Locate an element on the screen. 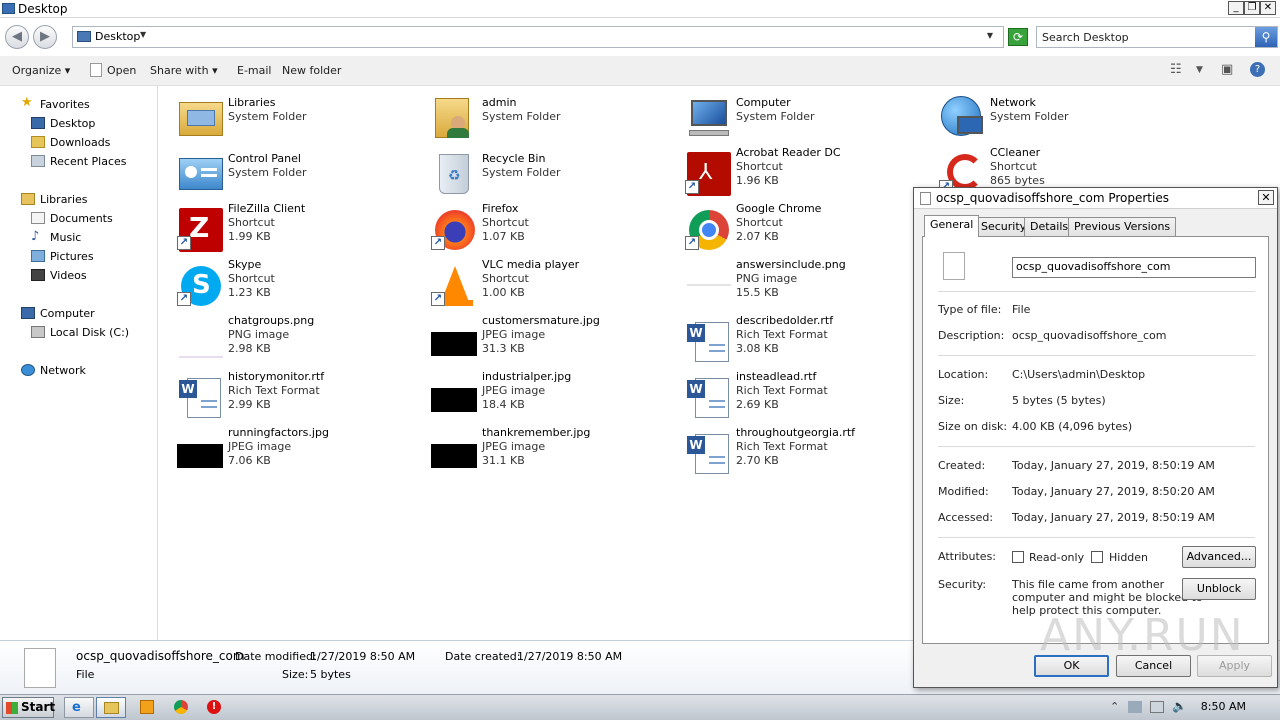  file-item-customersmature: customersmature.jpg JPEG image 31.3 KB is located at coordinates (556, 340).